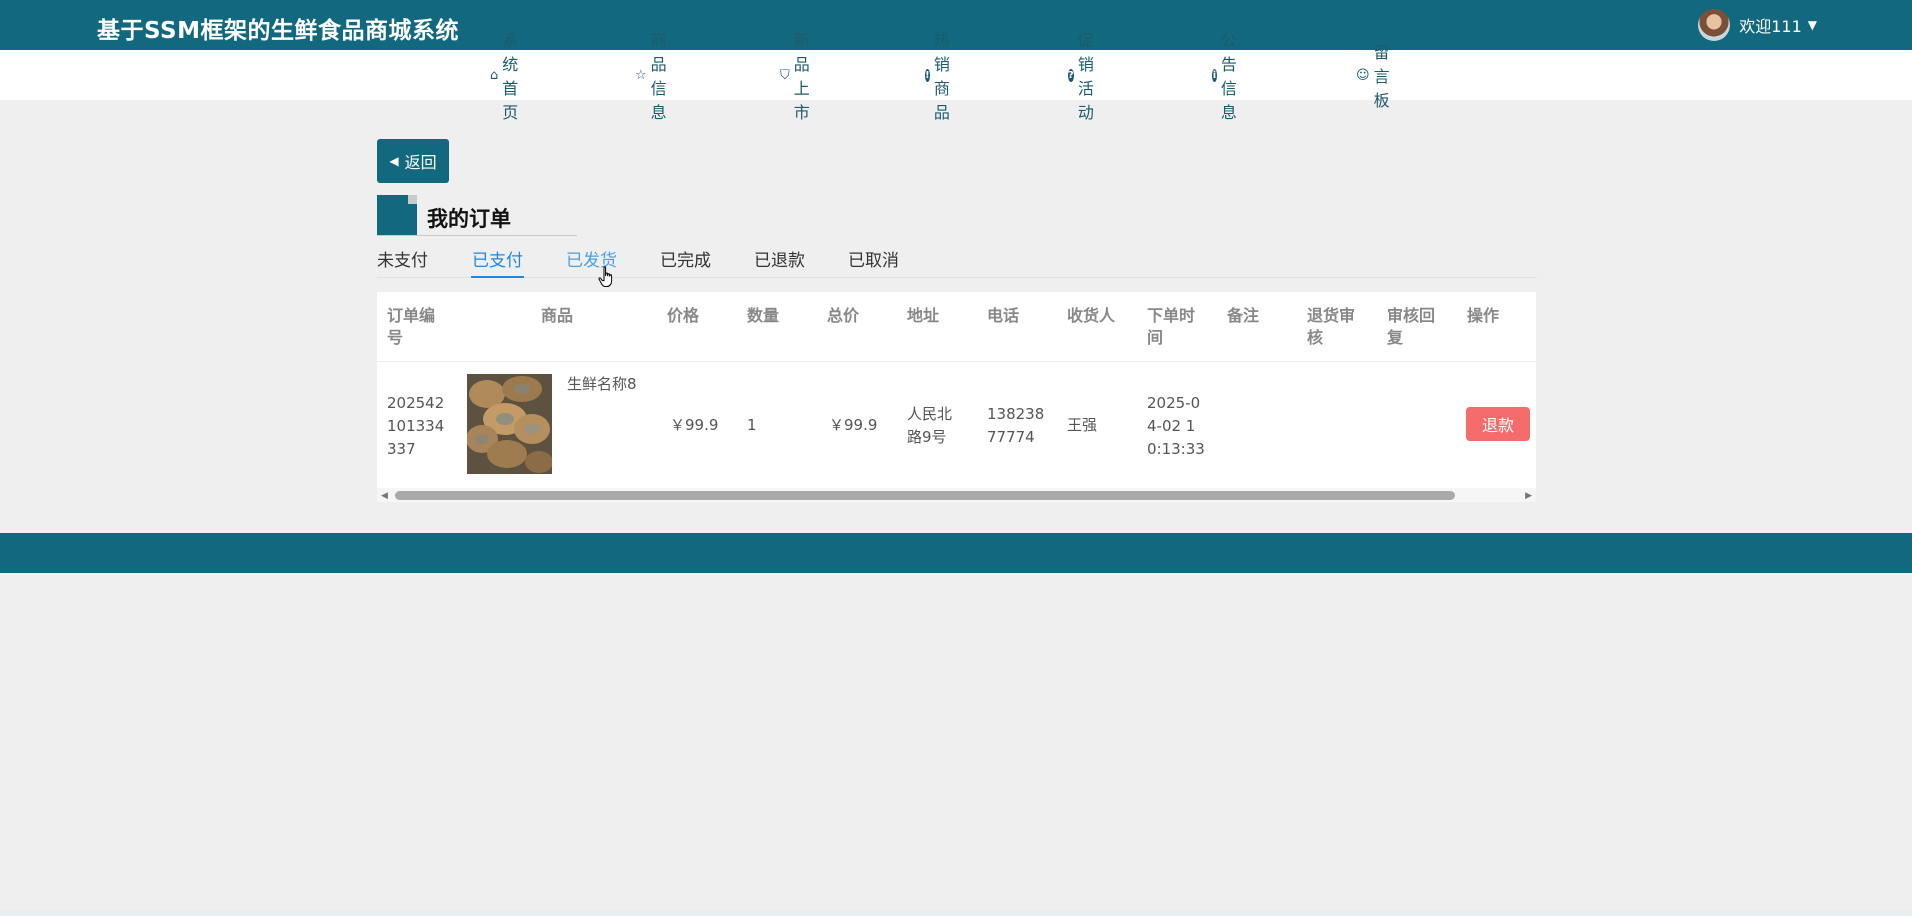  I want to click on scroll-left-icon: ◀, so click(384, 496).